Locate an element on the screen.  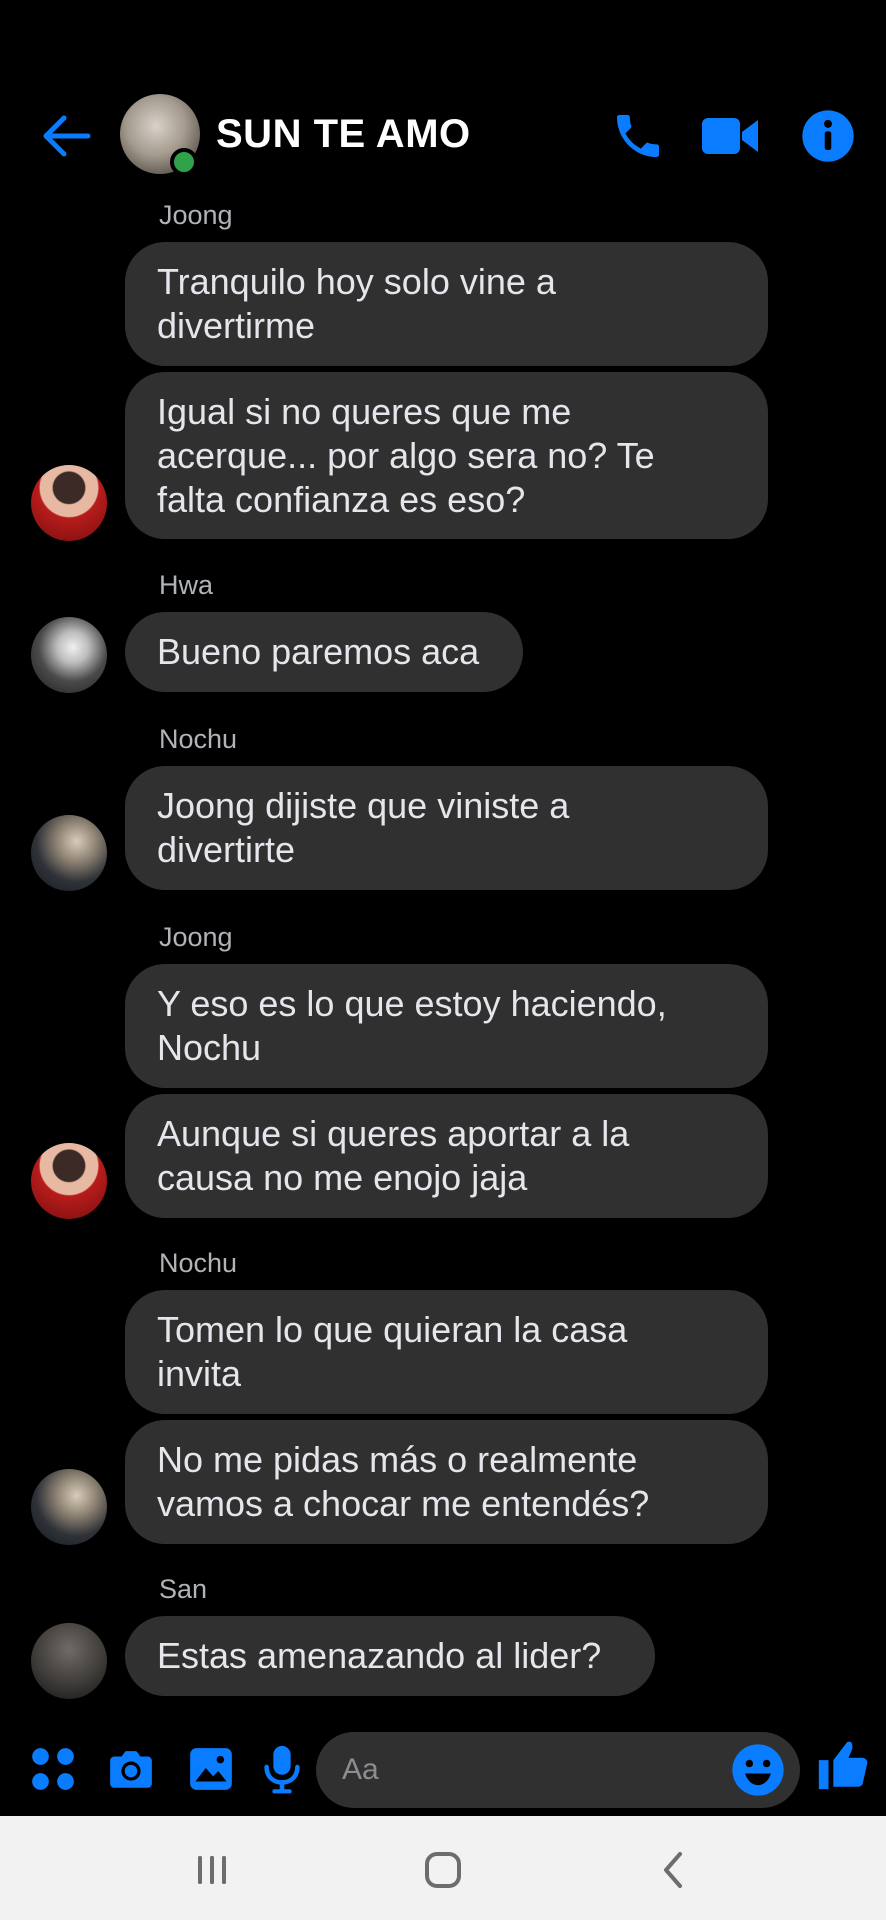
message-bubble: Tranquilo hoy solo vine a divertirme is located at coordinates (446, 304).